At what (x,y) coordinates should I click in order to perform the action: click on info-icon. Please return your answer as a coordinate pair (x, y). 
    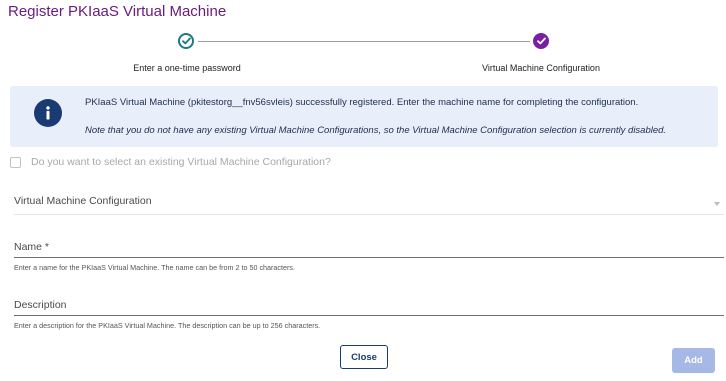
    Looking at the image, I should click on (48, 113).